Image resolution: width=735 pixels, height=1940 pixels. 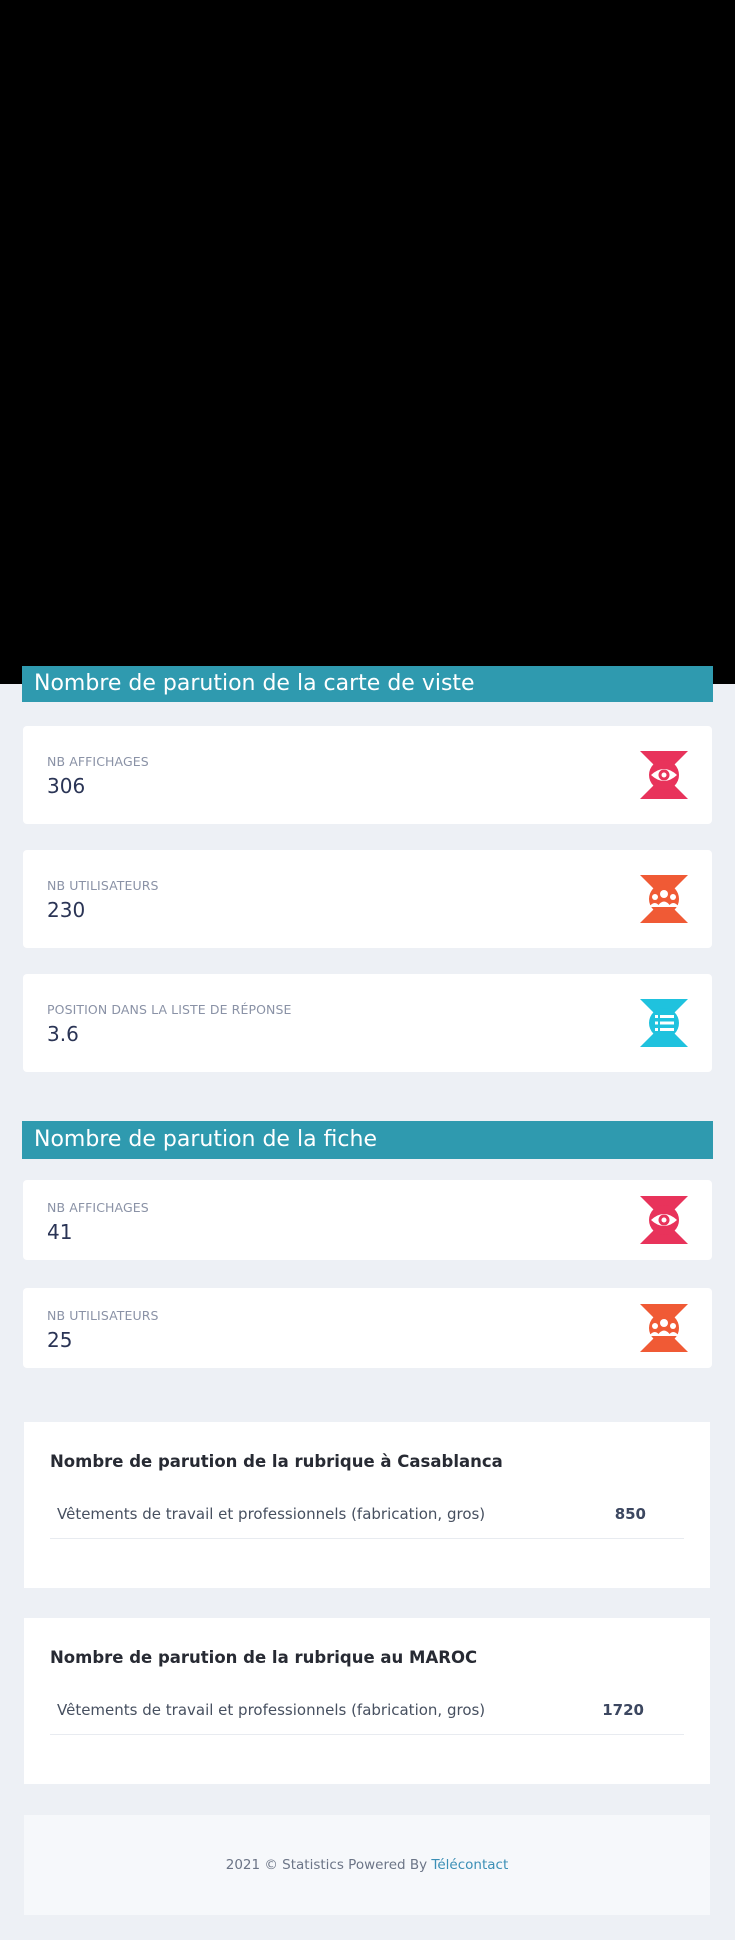 I want to click on stat-value: 230, so click(x=66, y=910).